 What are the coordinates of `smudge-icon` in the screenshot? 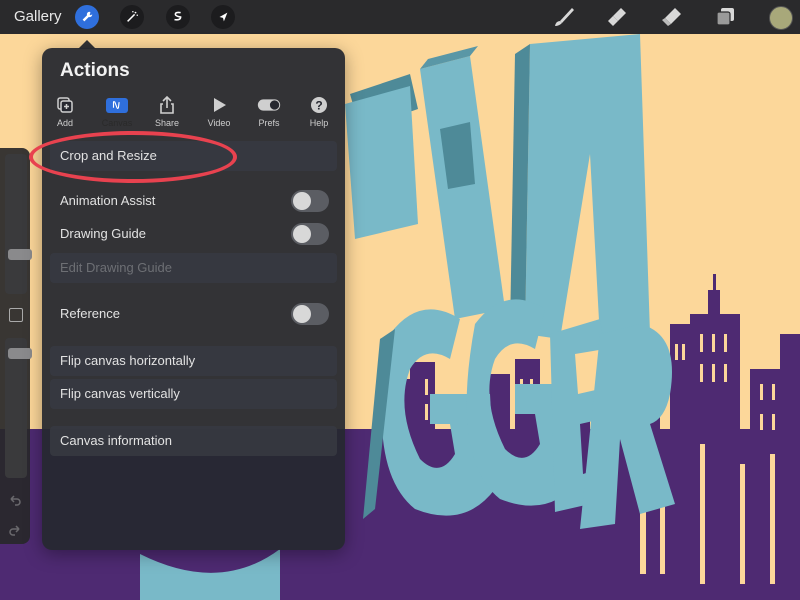 It's located at (617, 17).